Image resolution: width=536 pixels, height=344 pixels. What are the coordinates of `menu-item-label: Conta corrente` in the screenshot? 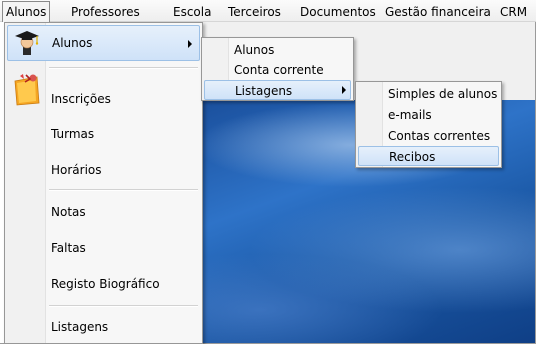 It's located at (279, 70).